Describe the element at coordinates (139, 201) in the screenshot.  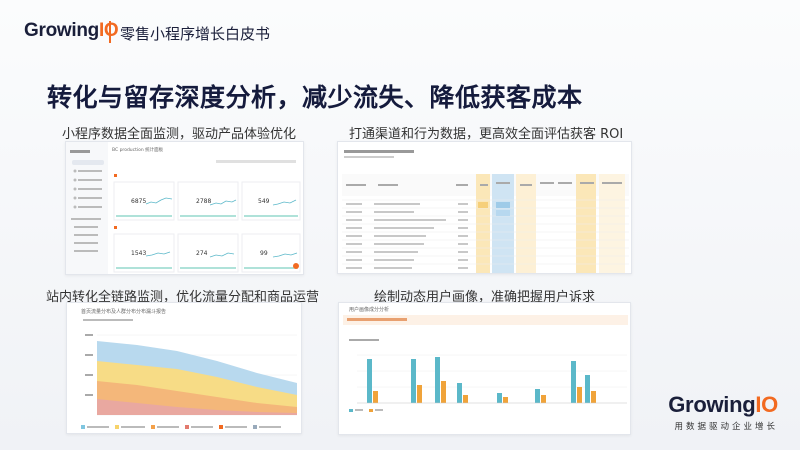
I see `kpi-value: 6875` at that location.